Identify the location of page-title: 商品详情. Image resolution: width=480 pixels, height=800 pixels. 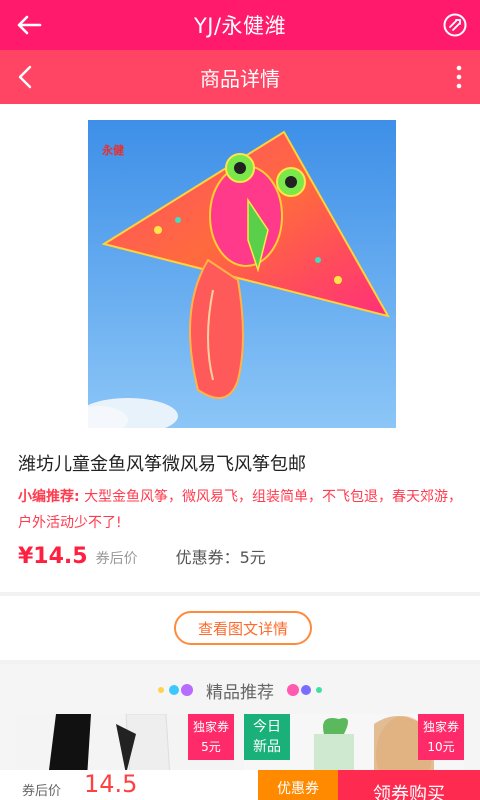
(240, 78).